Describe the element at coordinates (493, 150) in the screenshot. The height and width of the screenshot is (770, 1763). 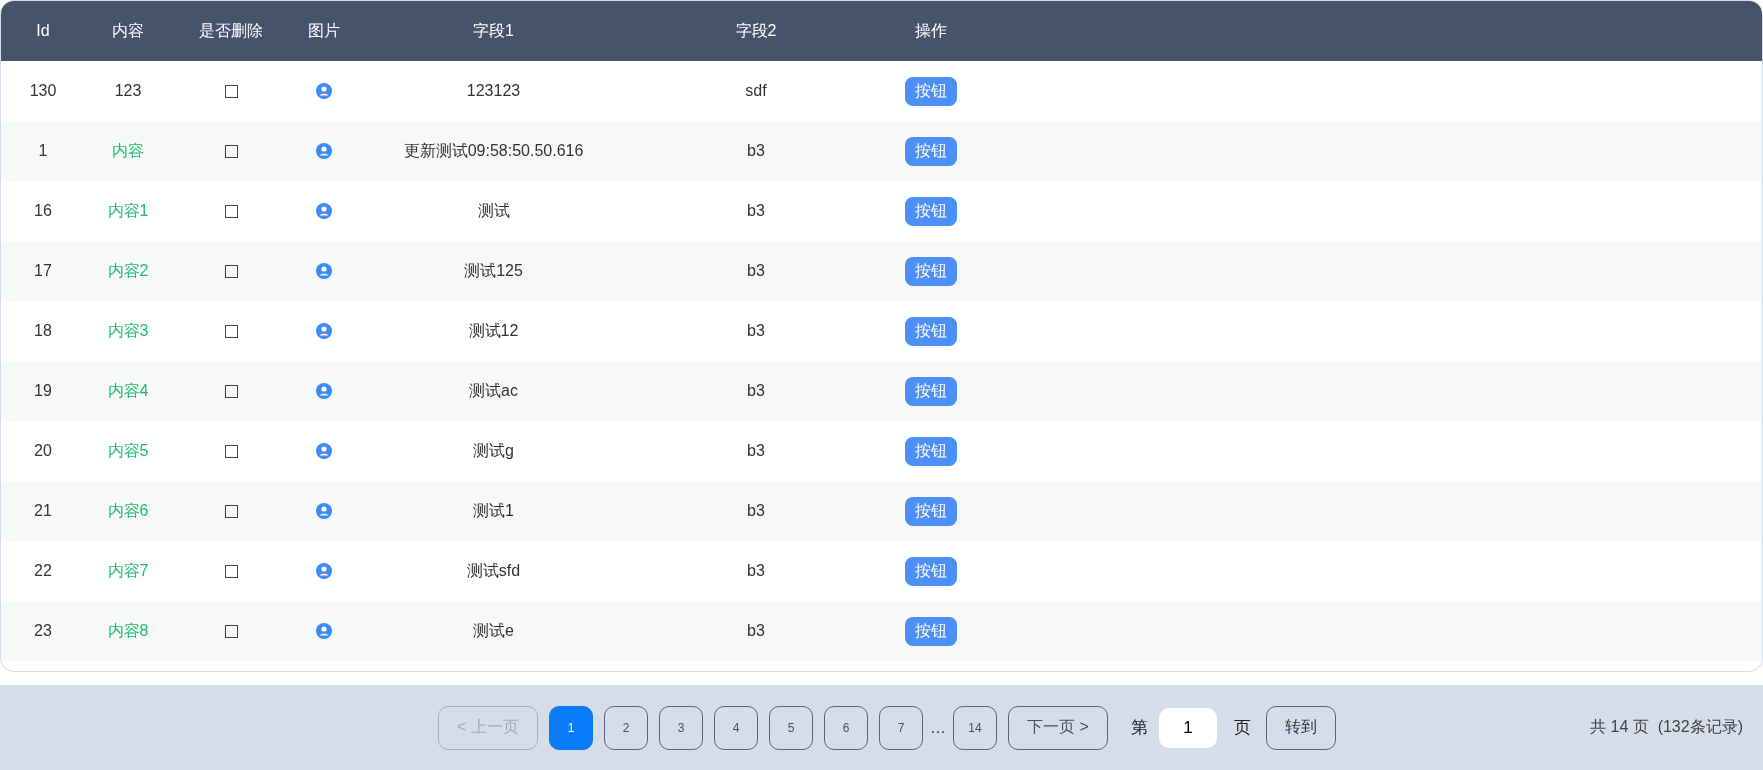
I see `table-cell-text: 更新测试09:58:50.50.616` at that location.